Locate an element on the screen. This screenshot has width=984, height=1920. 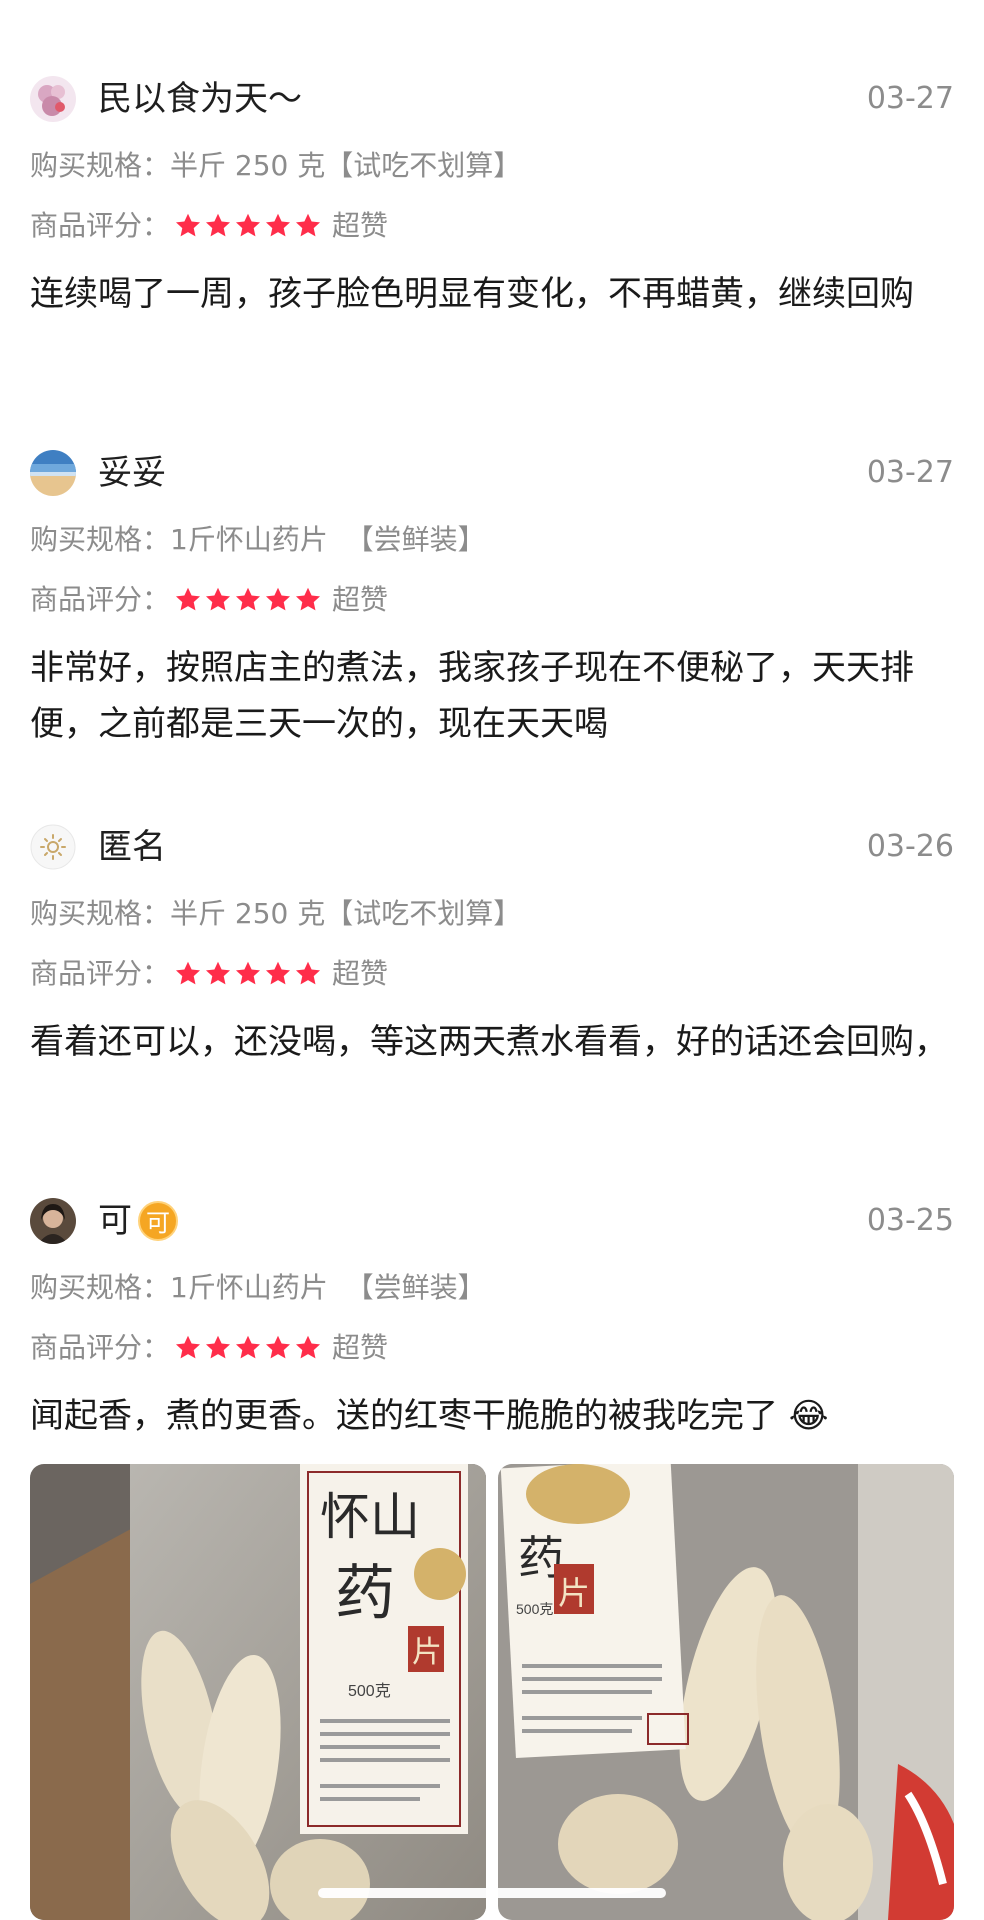
username: 匿名 is located at coordinates (132, 847).